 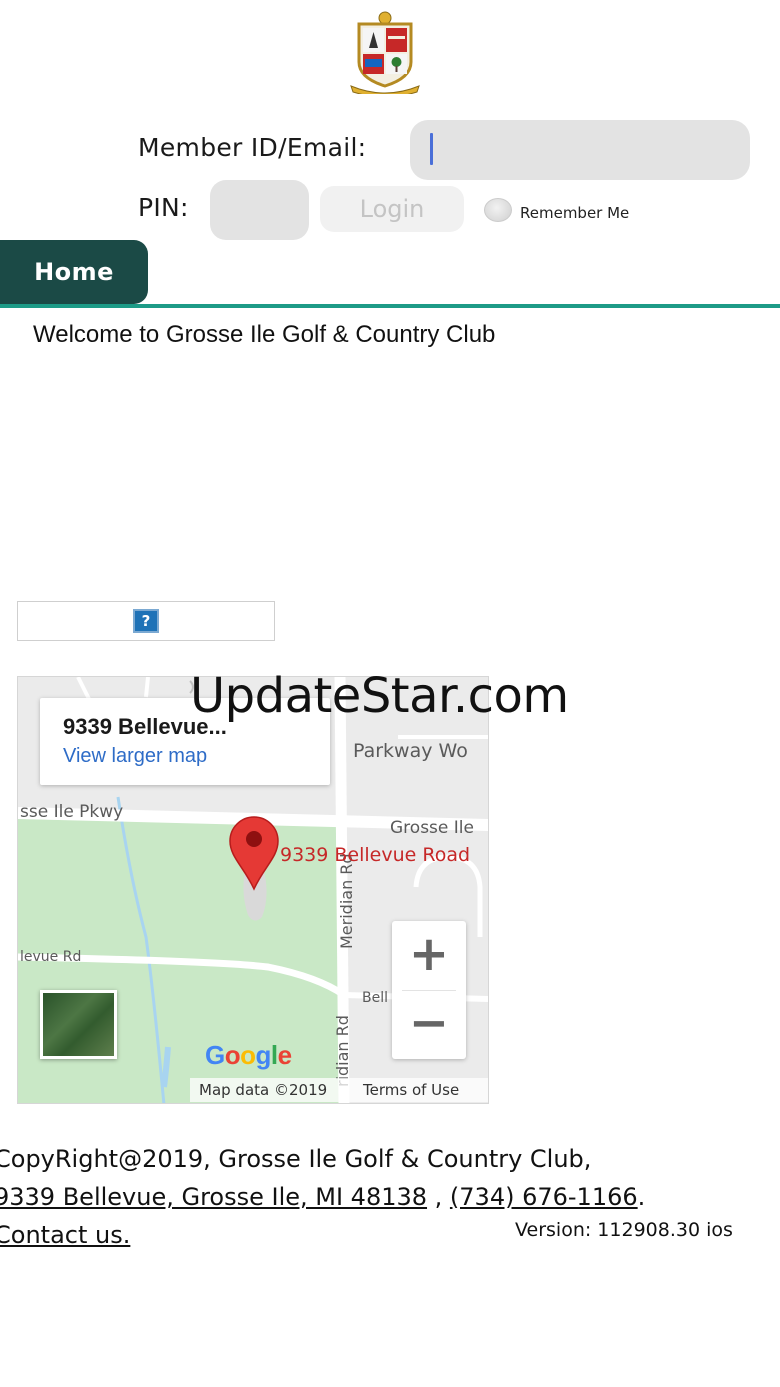 I want to click on remember-me-label: Remember Me, so click(x=574, y=213).